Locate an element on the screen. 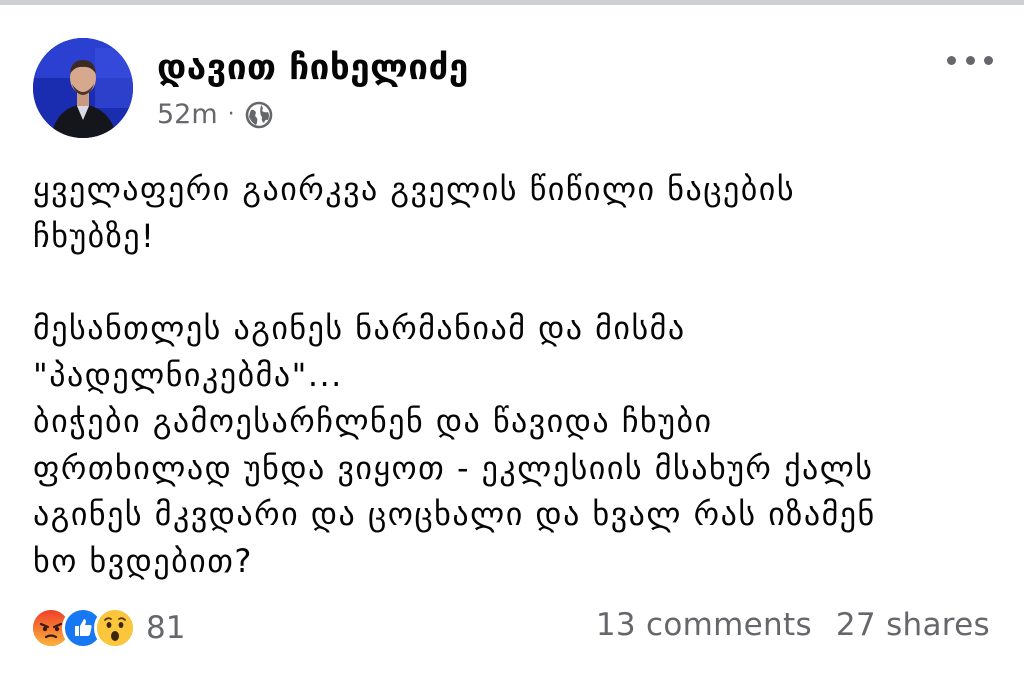 Image resolution: width=1024 pixels, height=677 pixels. avatar is located at coordinates (83, 88).